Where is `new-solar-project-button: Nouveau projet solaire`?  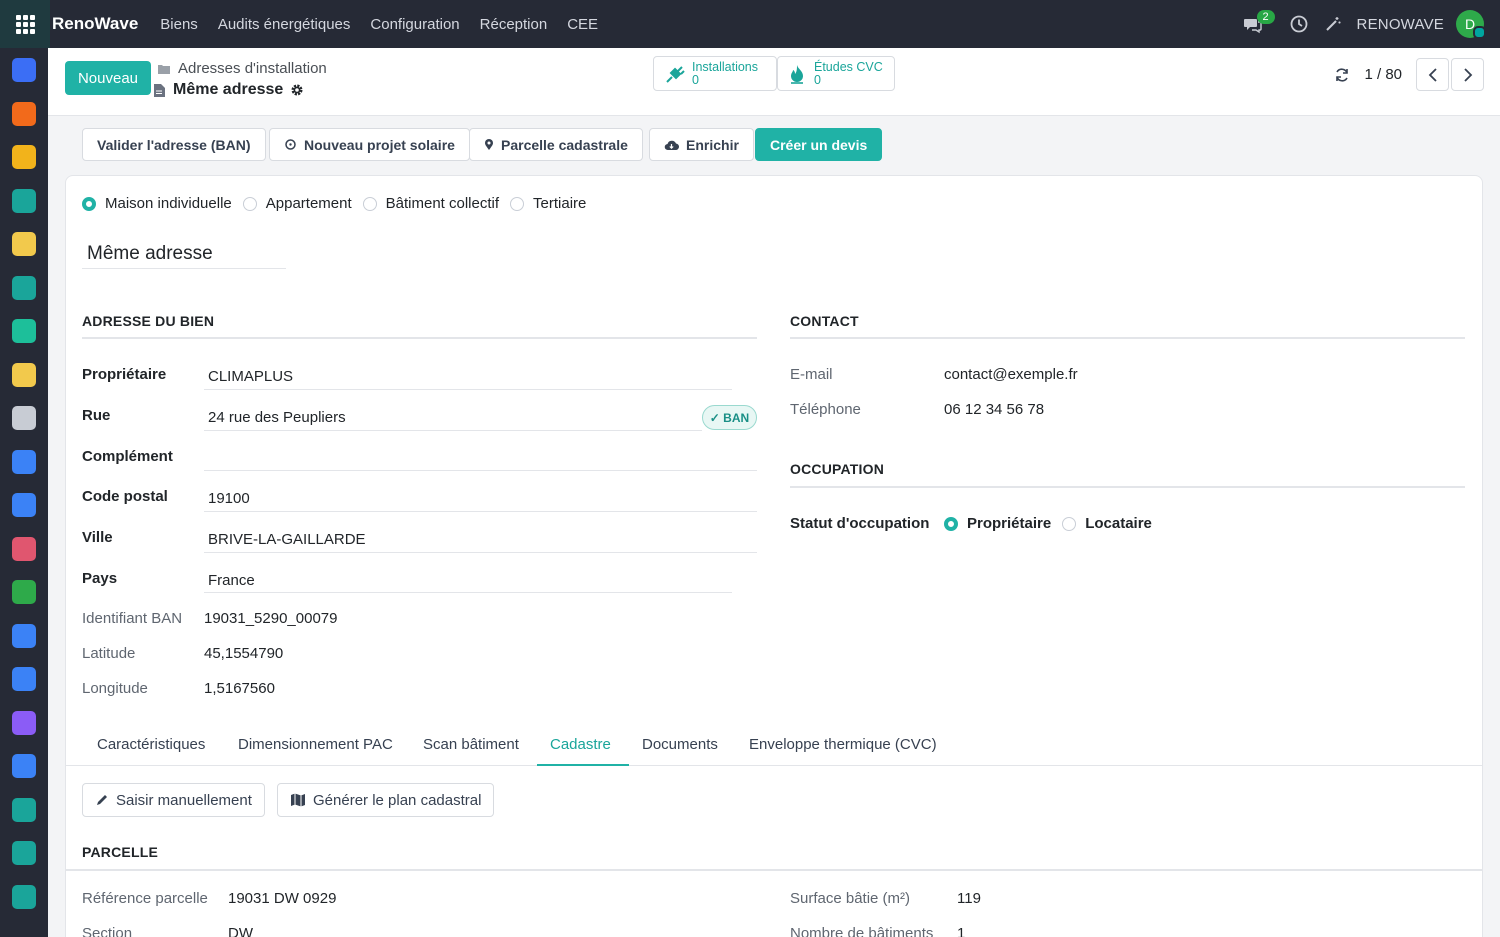
new-solar-project-button: Nouveau projet solaire is located at coordinates (369, 144).